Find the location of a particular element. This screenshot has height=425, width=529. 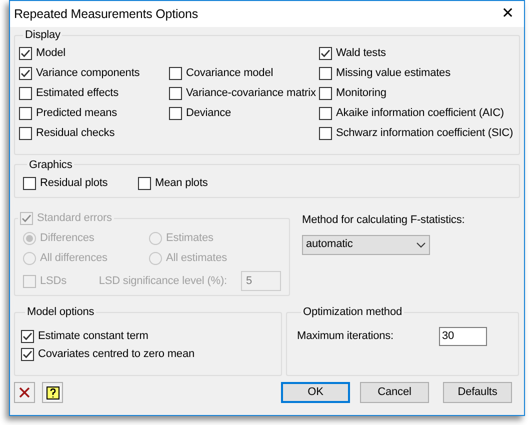

radio-label: All differences is located at coordinates (74, 258).